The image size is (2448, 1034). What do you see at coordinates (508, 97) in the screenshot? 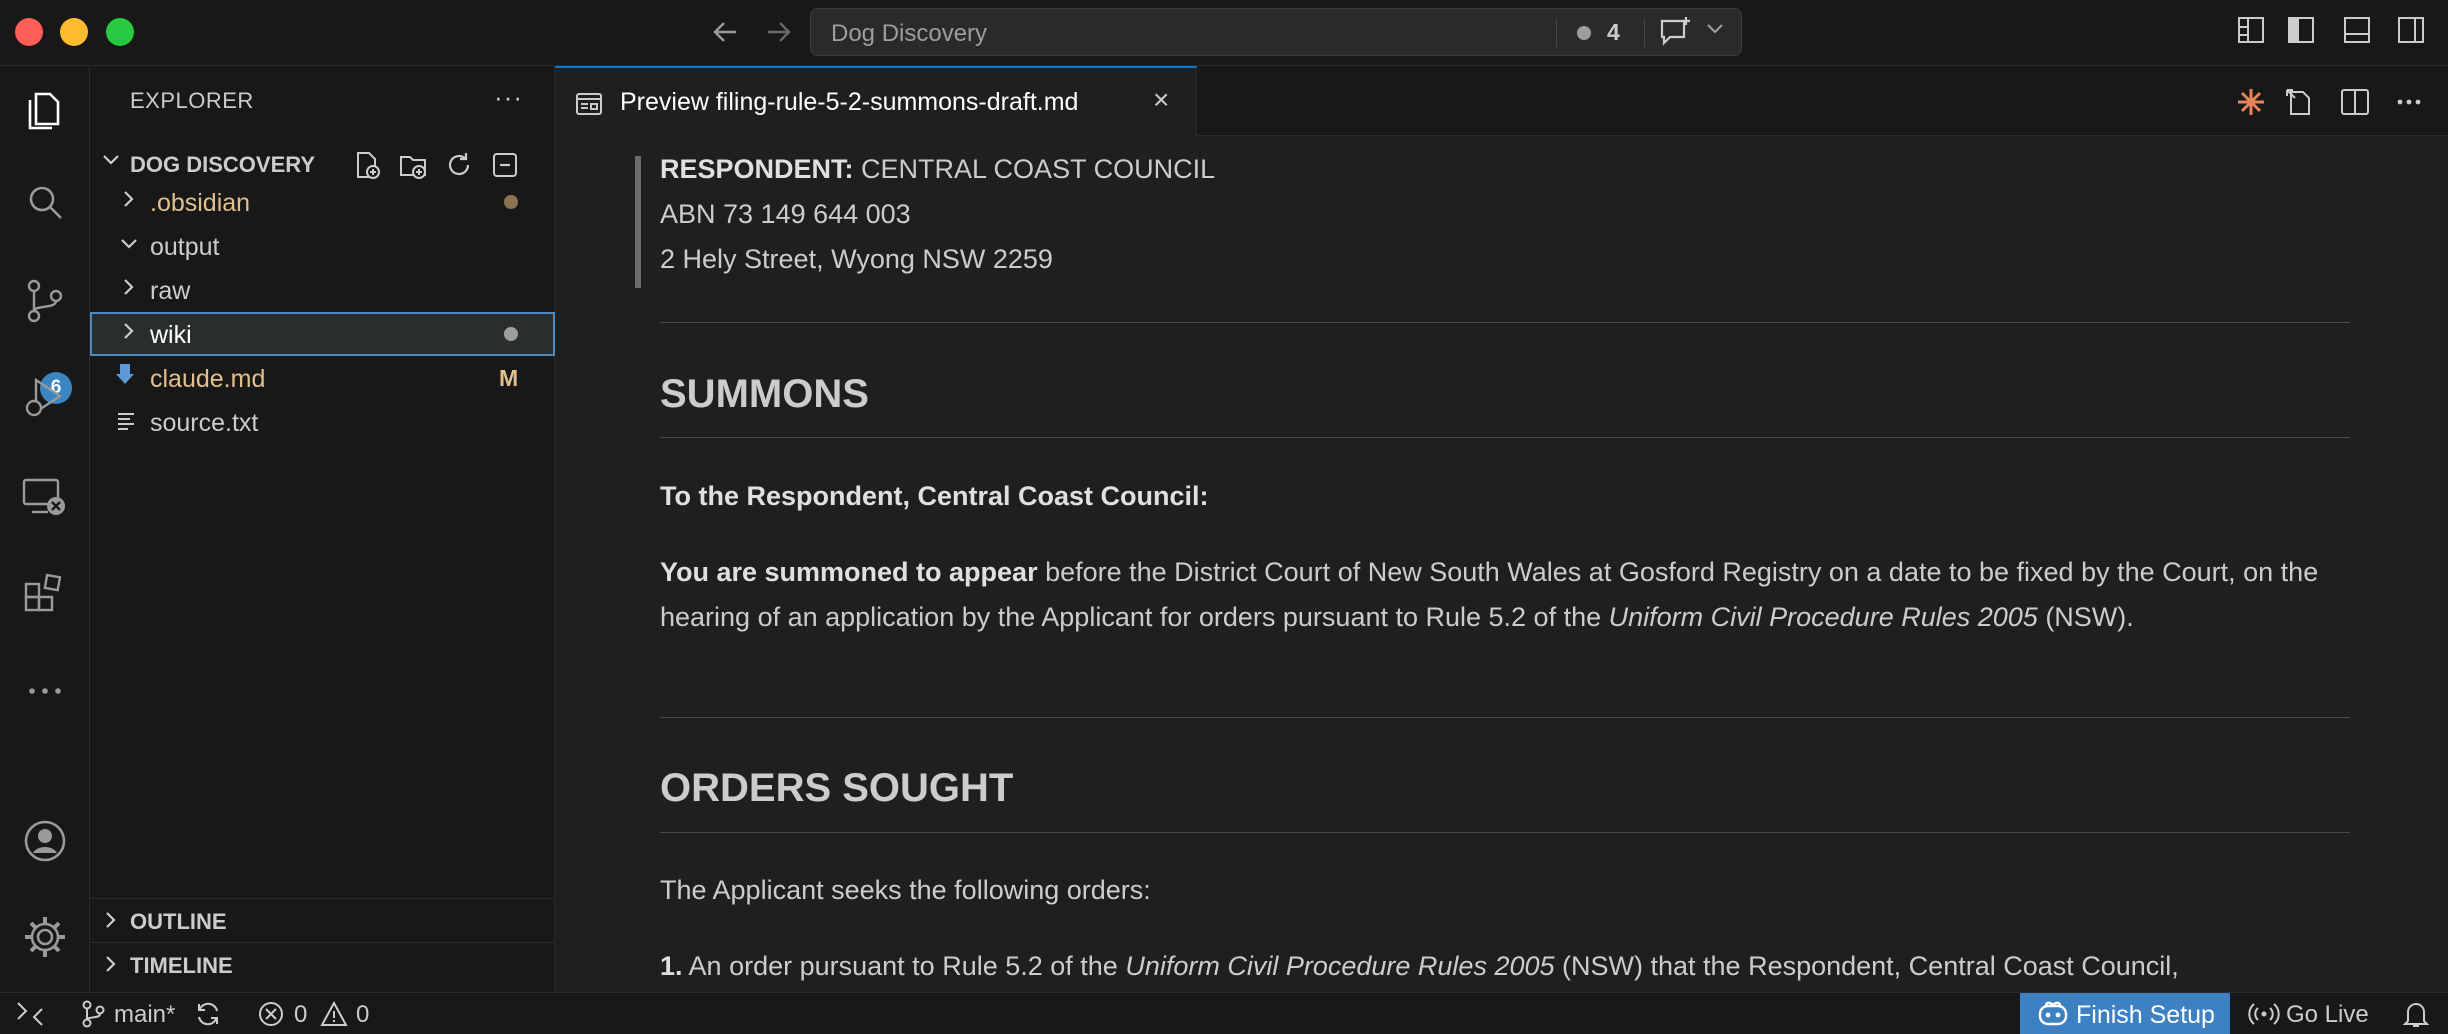
I see `explorer-more-icon: ···` at bounding box center [508, 97].